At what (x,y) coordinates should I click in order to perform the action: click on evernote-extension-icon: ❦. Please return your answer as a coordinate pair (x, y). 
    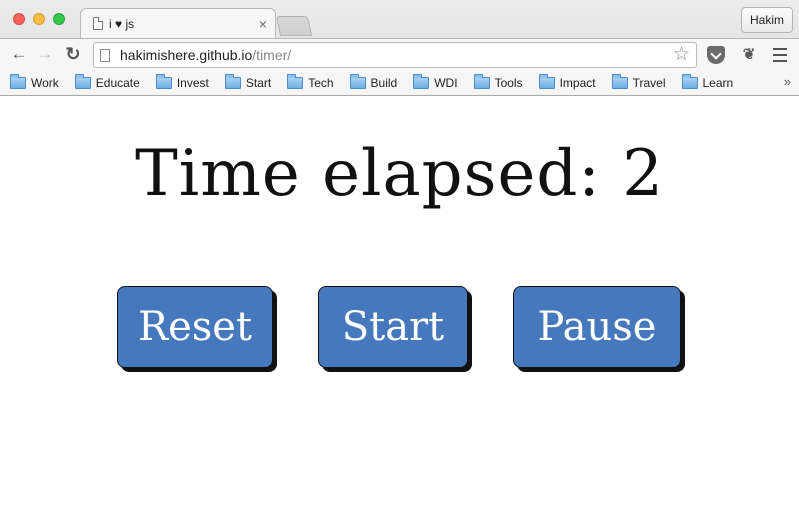
    Looking at the image, I should click on (749, 55).